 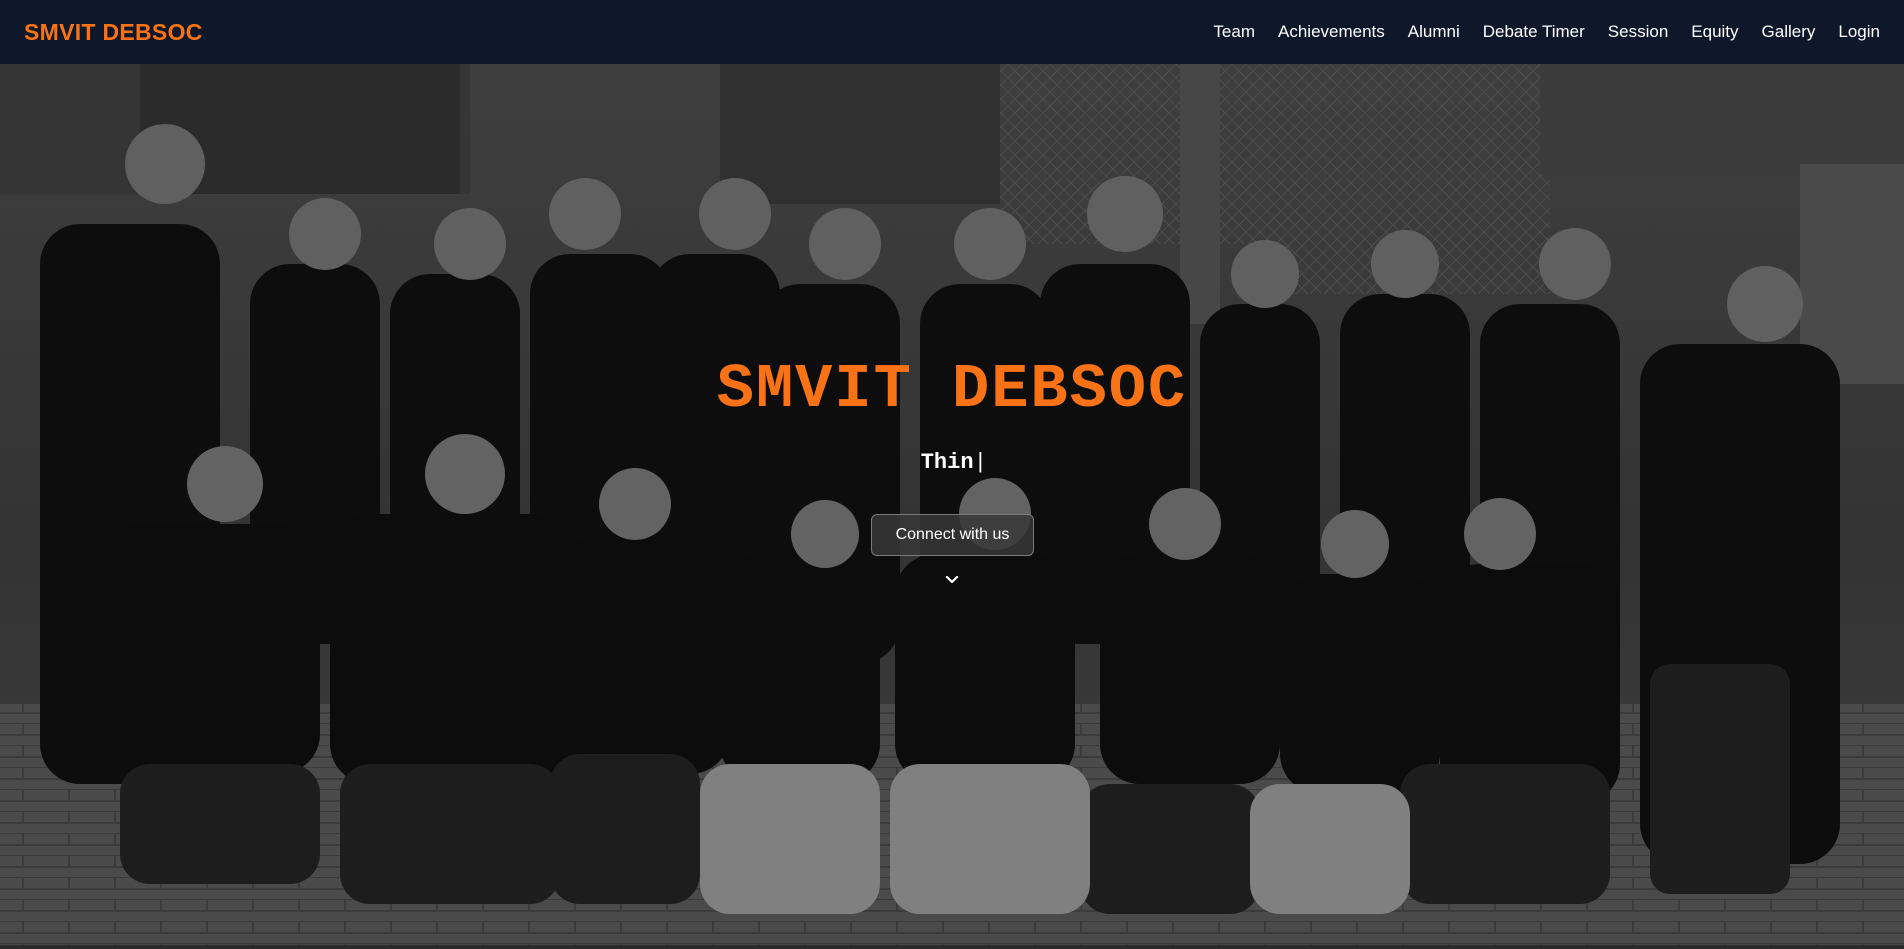 I want to click on hero-title: SMVIT DEBSOC, so click(x=952, y=389).